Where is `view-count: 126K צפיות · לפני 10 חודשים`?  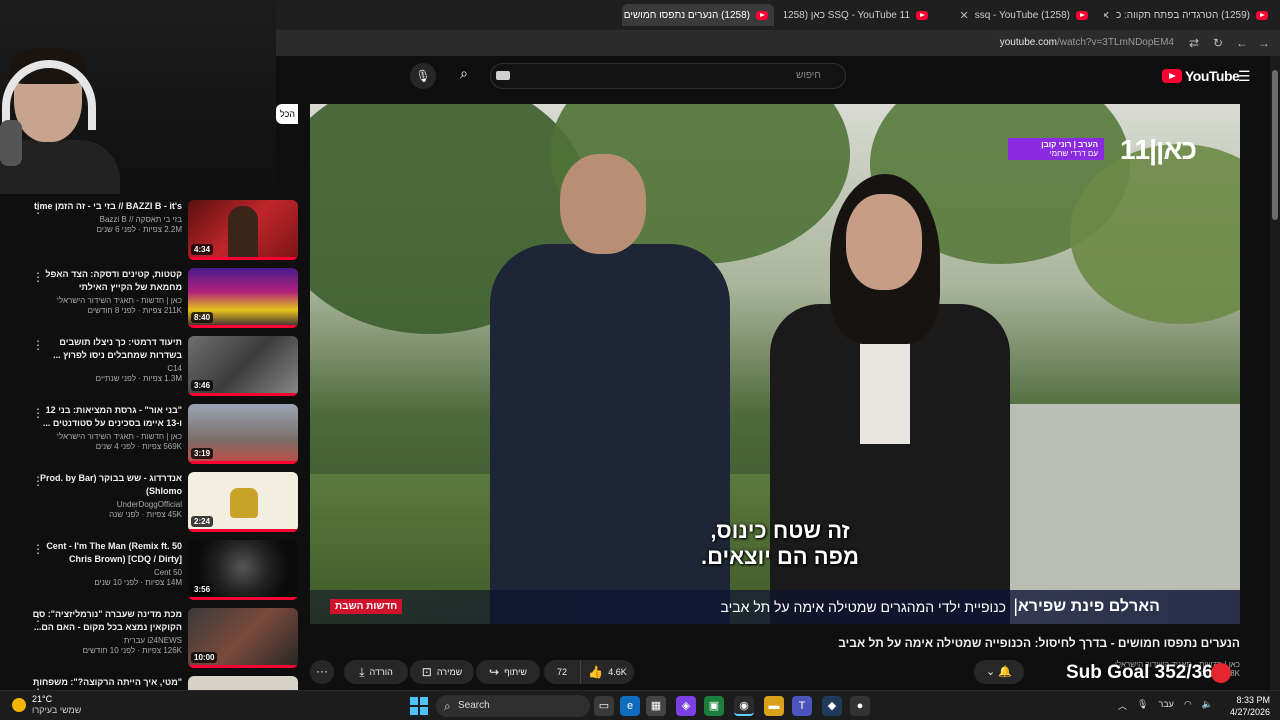
view-count: 126K צפיות · לפני 10 חודשים is located at coordinates (132, 650).